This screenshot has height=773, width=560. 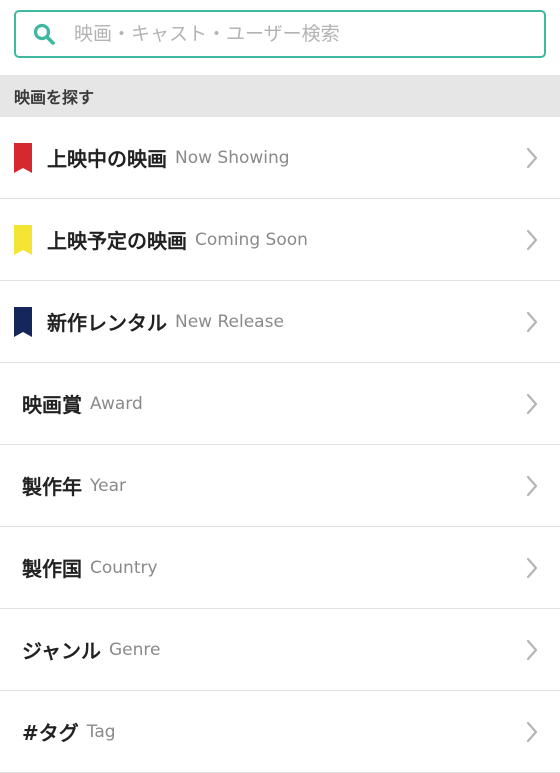 What do you see at coordinates (107, 159) in the screenshot?
I see `menu-item-label: 上映中の映画` at bounding box center [107, 159].